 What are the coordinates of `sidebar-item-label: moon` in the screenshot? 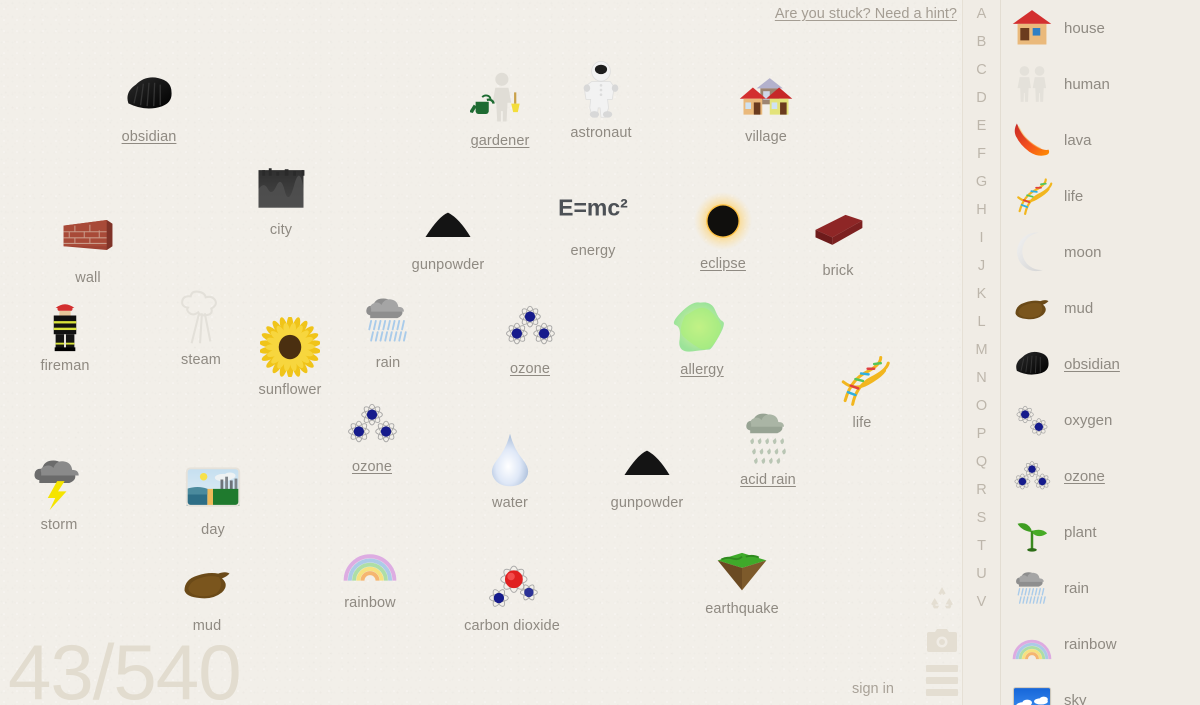 It's located at (1083, 252).